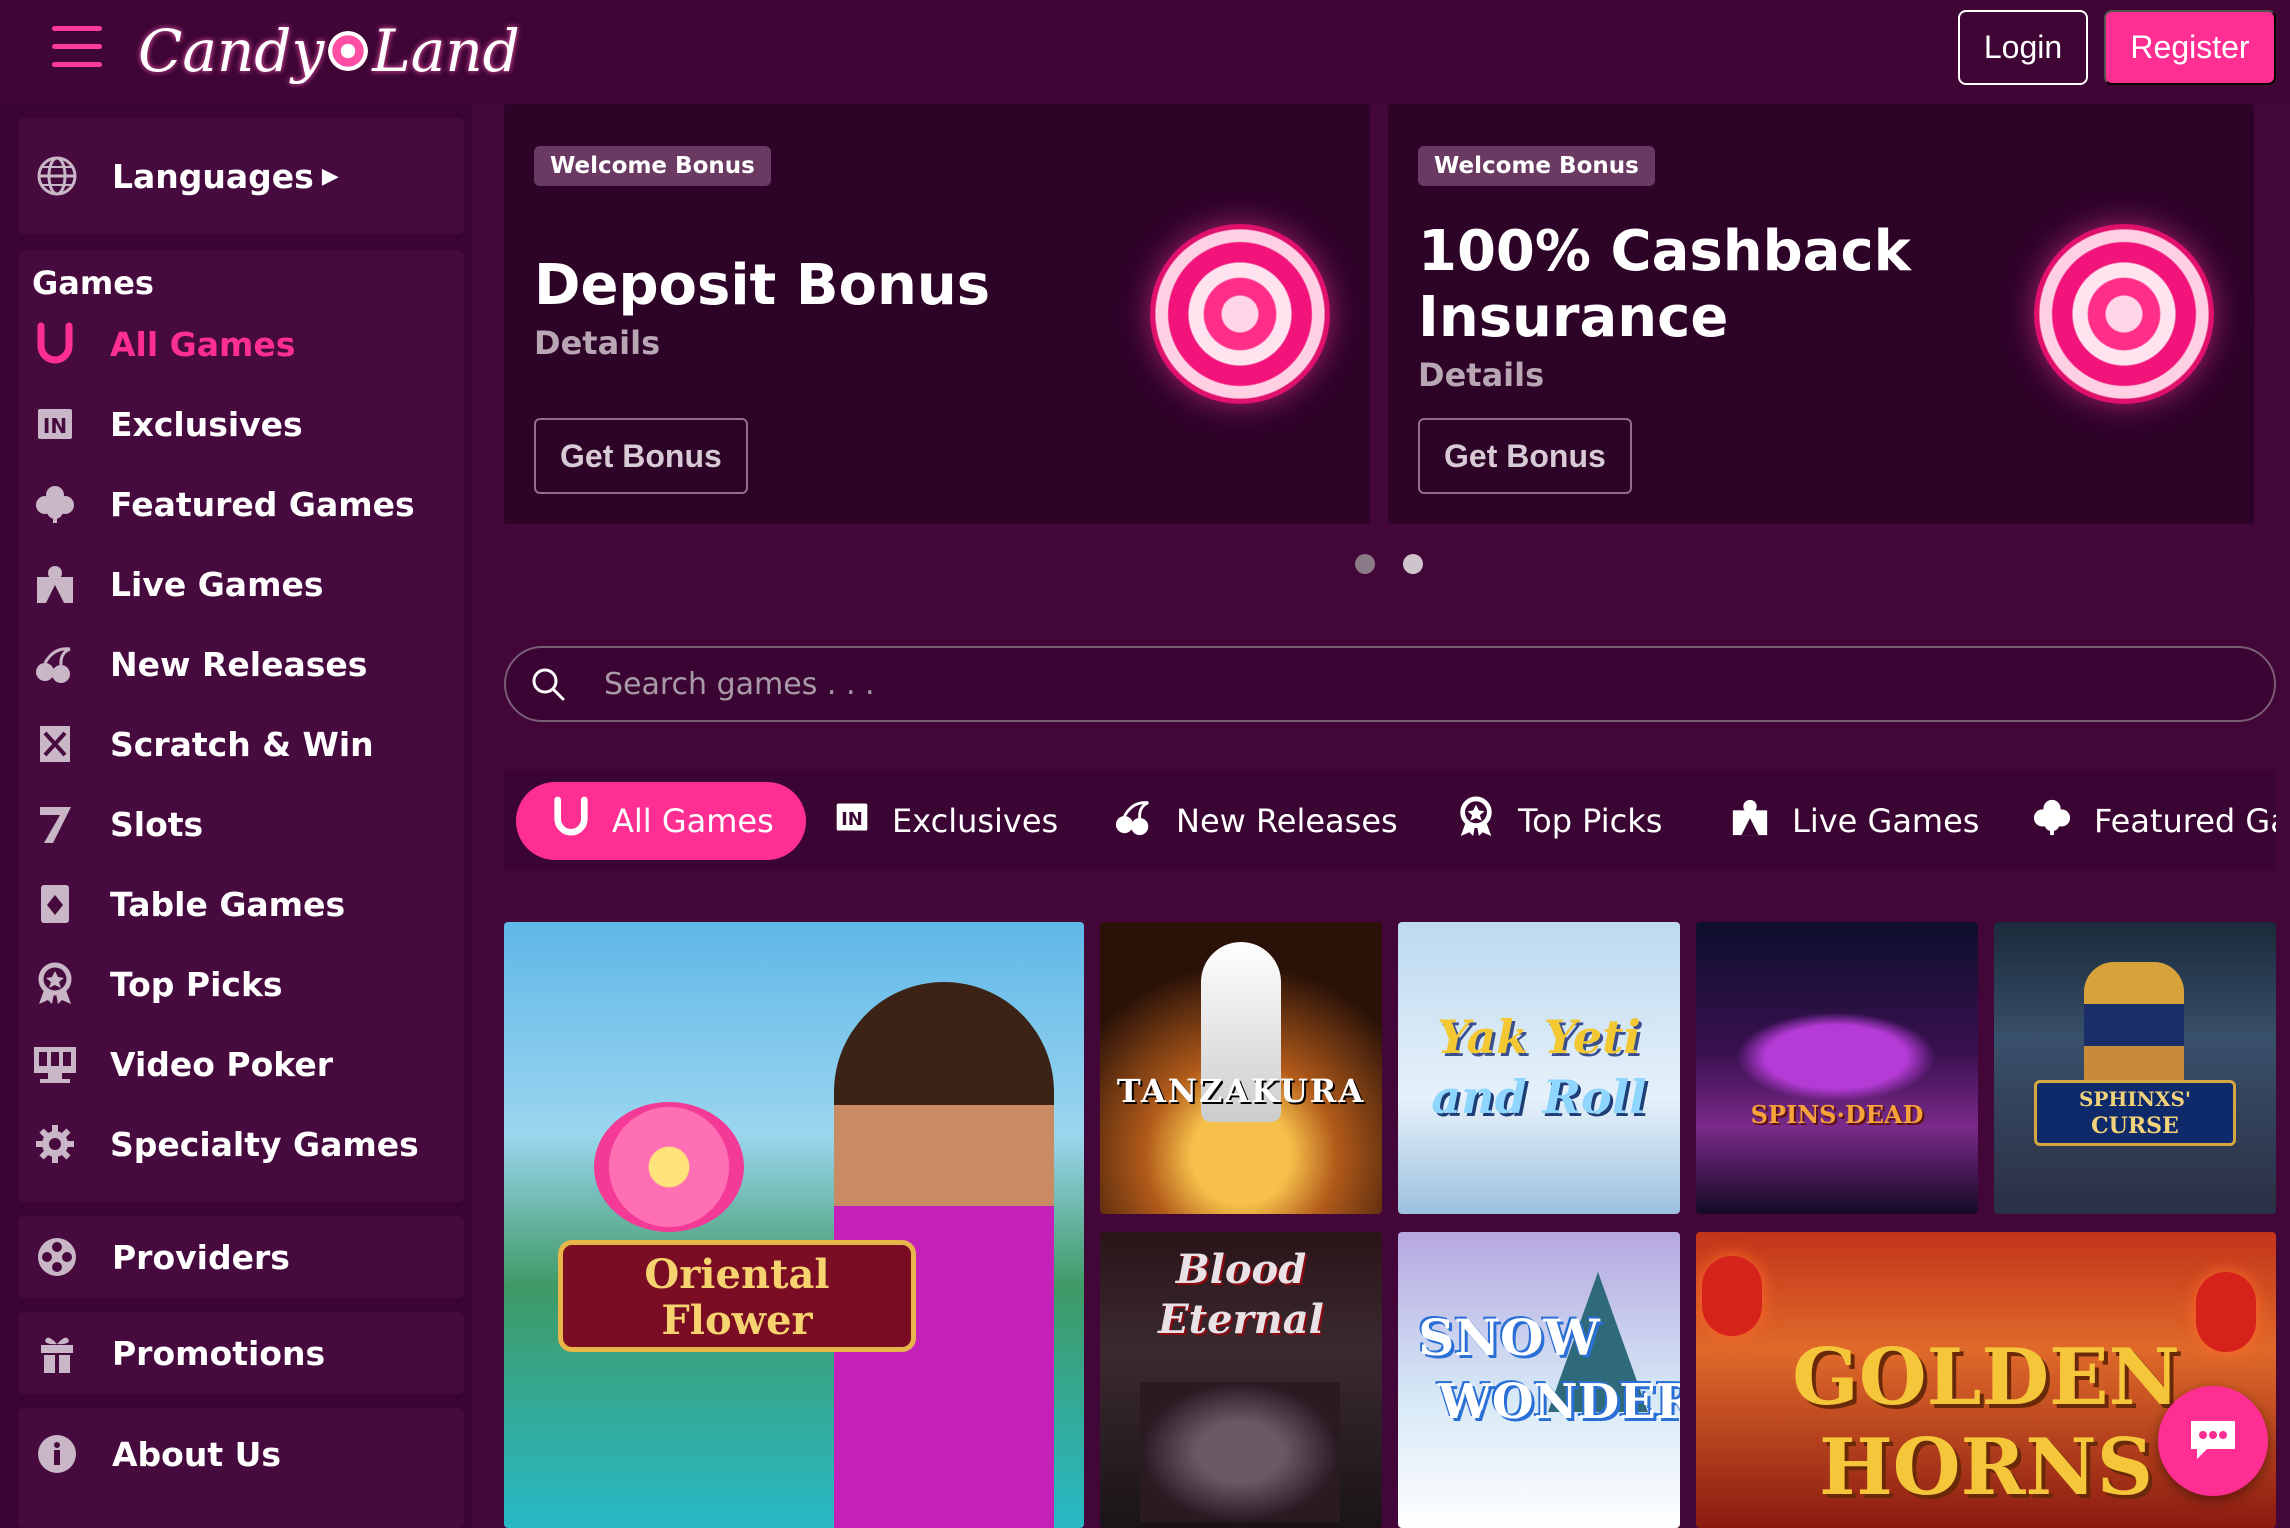 Image resolution: width=2290 pixels, height=1528 pixels. What do you see at coordinates (55, 904) in the screenshot?
I see `playing-card-icon` at bounding box center [55, 904].